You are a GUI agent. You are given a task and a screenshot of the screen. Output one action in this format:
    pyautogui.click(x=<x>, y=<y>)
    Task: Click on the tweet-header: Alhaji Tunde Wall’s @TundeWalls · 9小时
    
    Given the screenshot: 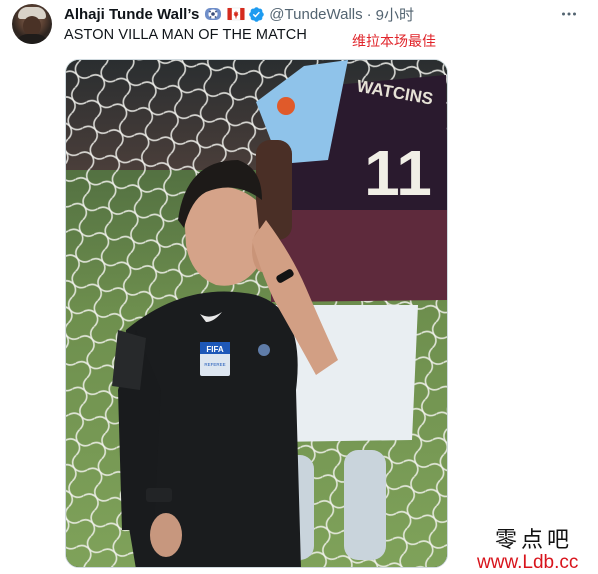 What is the action you would take?
    pyautogui.click(x=239, y=14)
    